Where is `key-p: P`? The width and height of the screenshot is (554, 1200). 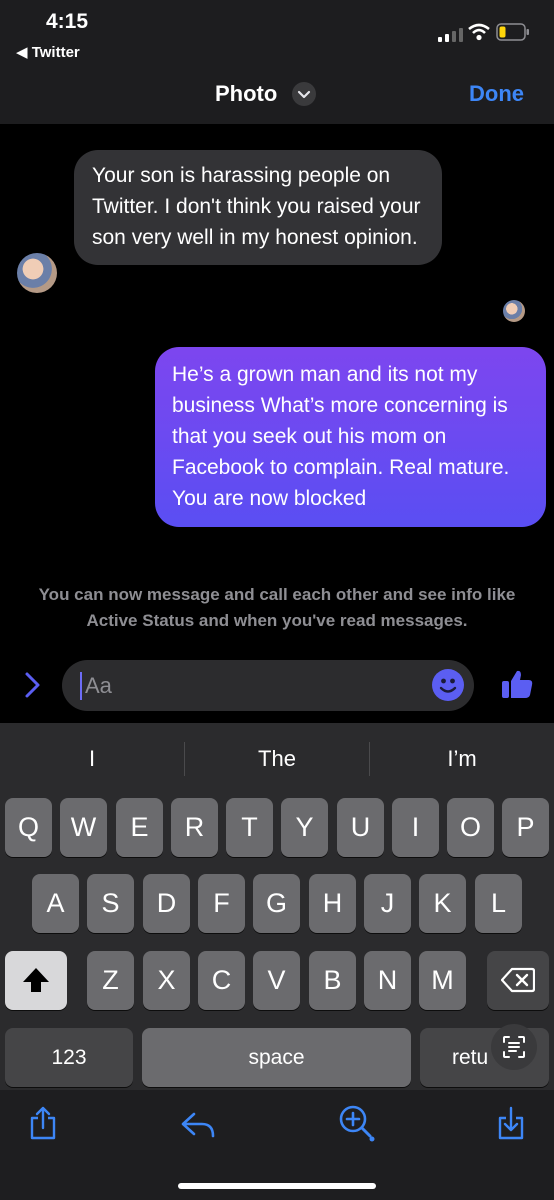
key-p: P is located at coordinates (525, 827).